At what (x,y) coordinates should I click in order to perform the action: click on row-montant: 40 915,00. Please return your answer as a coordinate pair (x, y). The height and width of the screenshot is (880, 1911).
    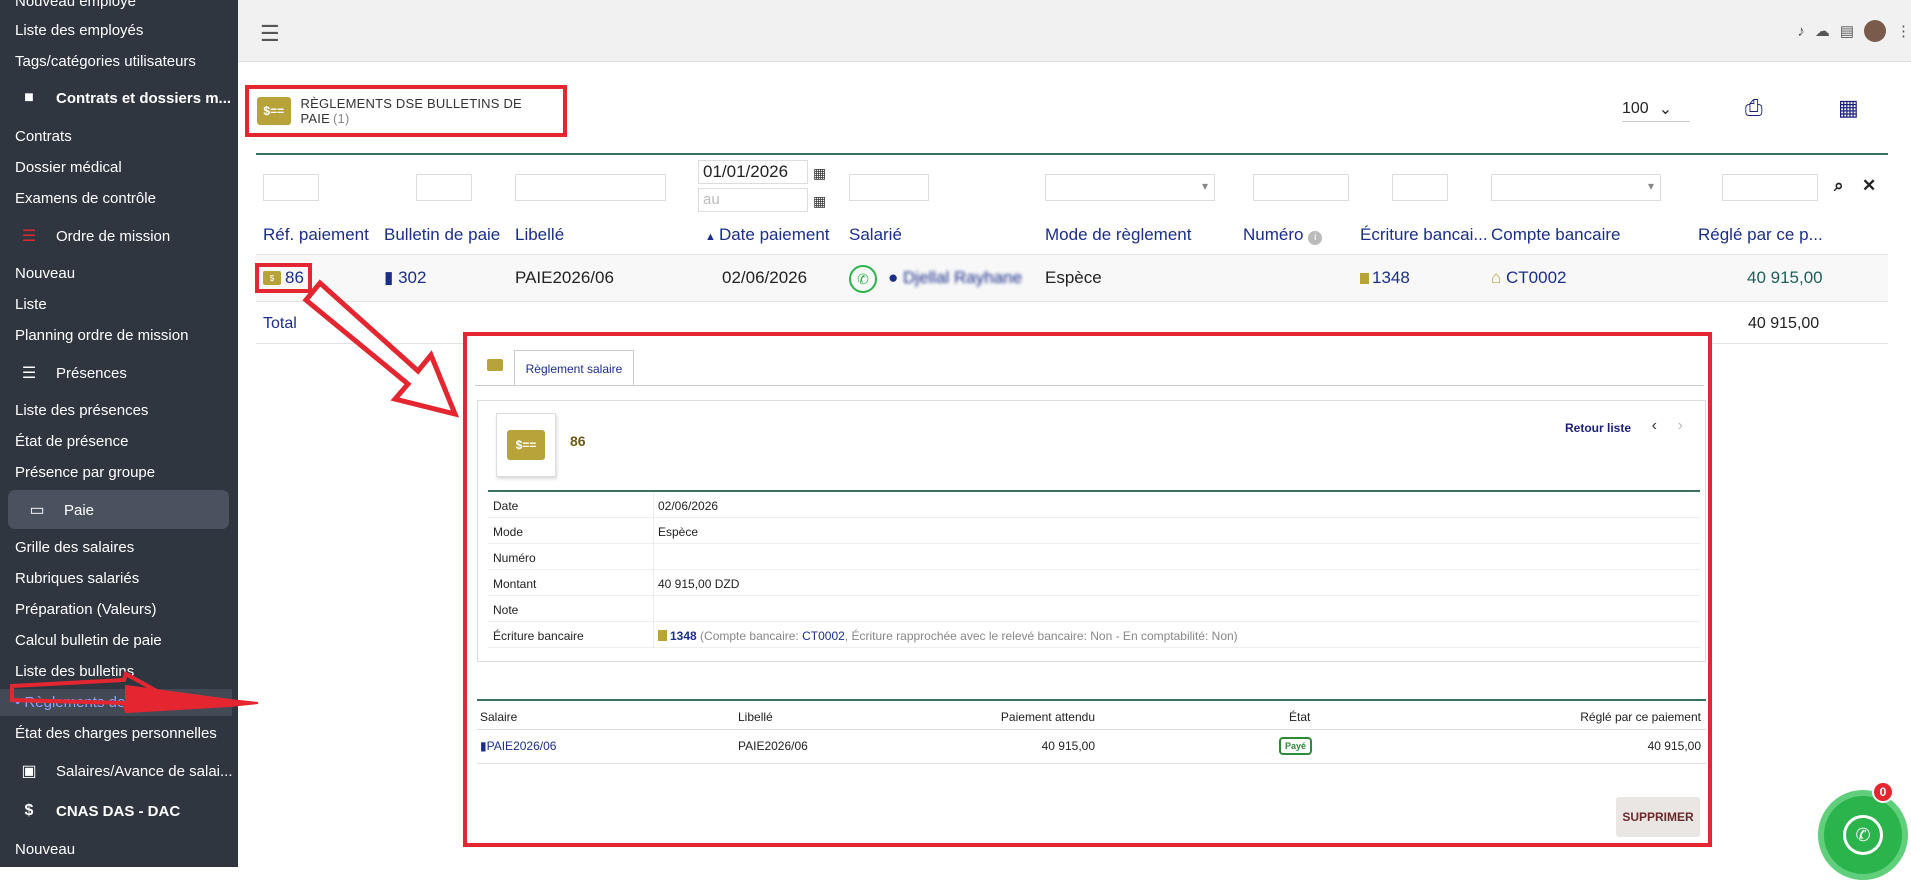
    Looking at the image, I should click on (1785, 277).